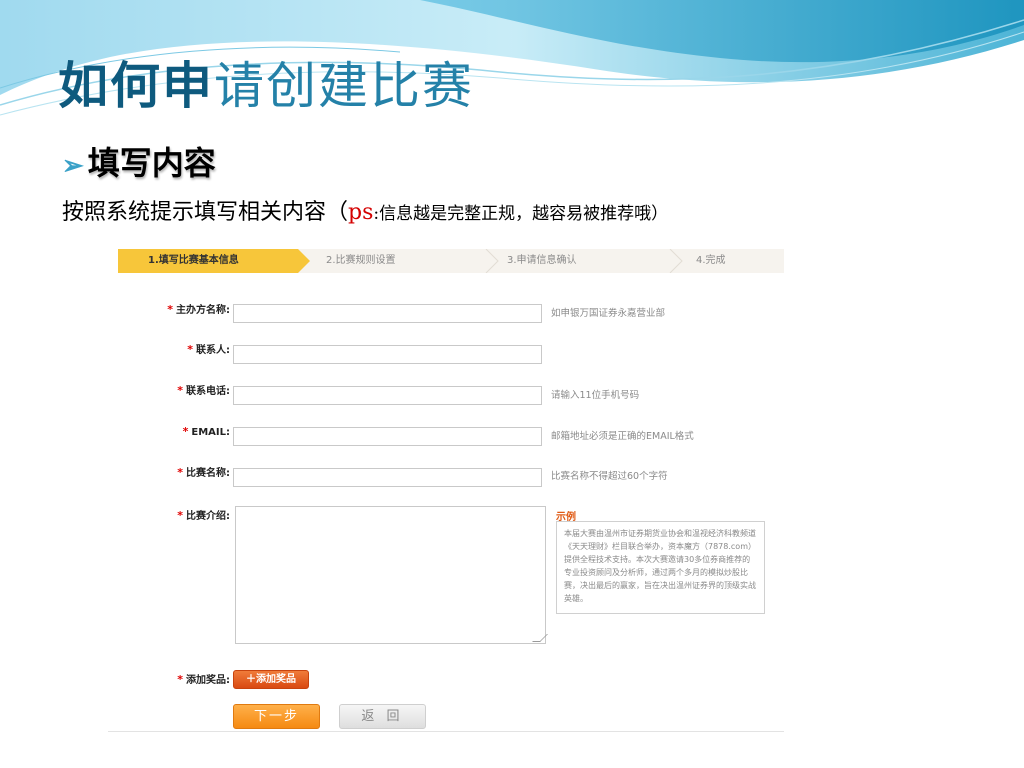 The width and height of the screenshot is (1024, 768). Describe the element at coordinates (193, 260) in the screenshot. I see `step-1-basic-info: 1.填写比赛基本信息` at that location.